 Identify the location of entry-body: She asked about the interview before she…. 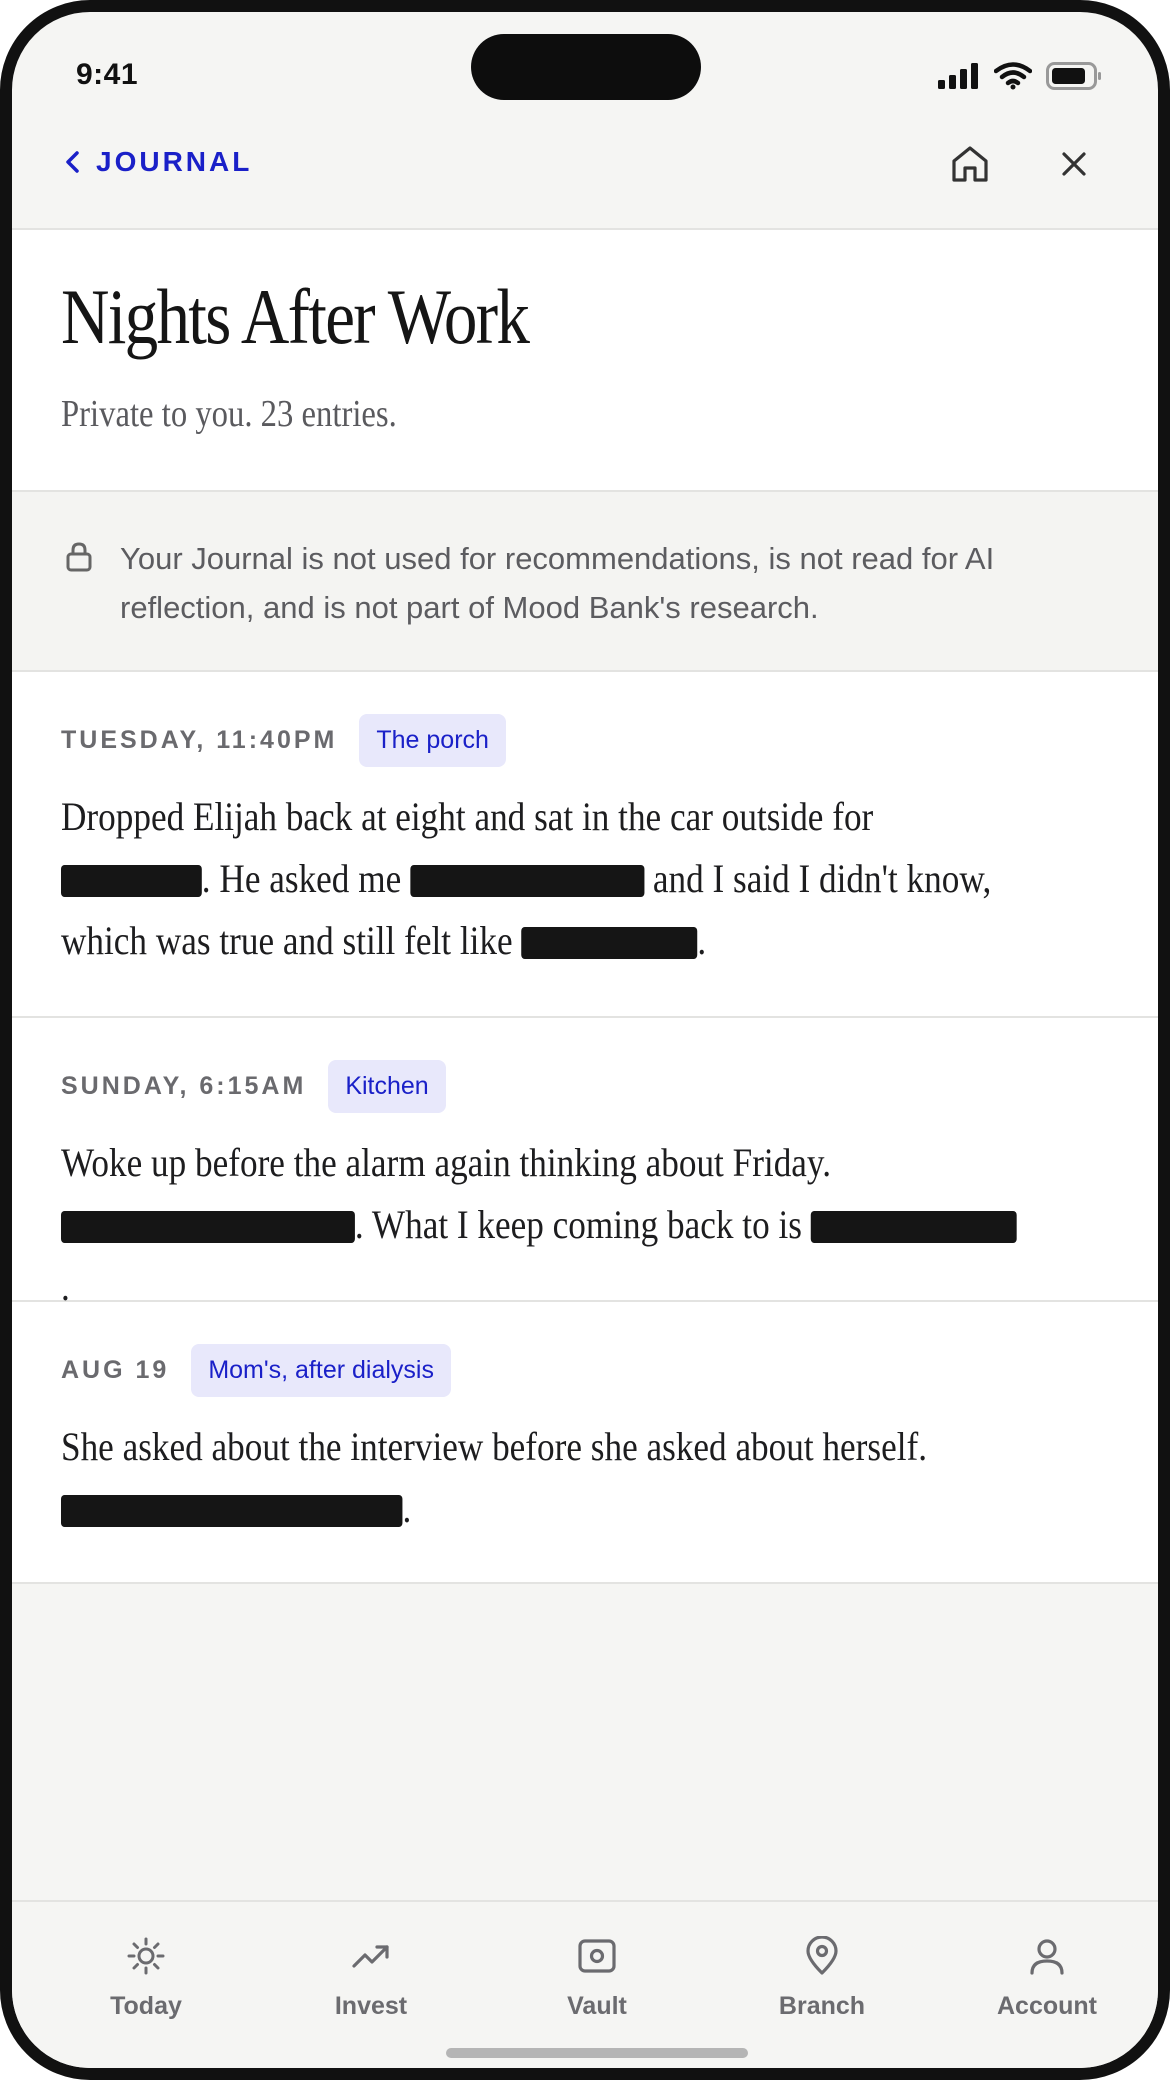
(540, 1478).